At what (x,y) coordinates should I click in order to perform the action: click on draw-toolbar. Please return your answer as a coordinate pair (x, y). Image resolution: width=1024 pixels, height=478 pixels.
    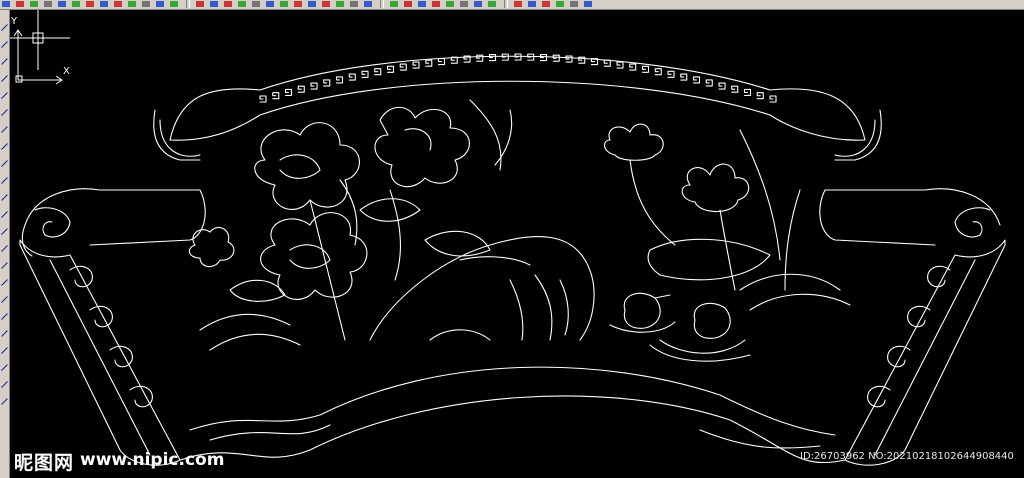
    Looking at the image, I should click on (5, 244).